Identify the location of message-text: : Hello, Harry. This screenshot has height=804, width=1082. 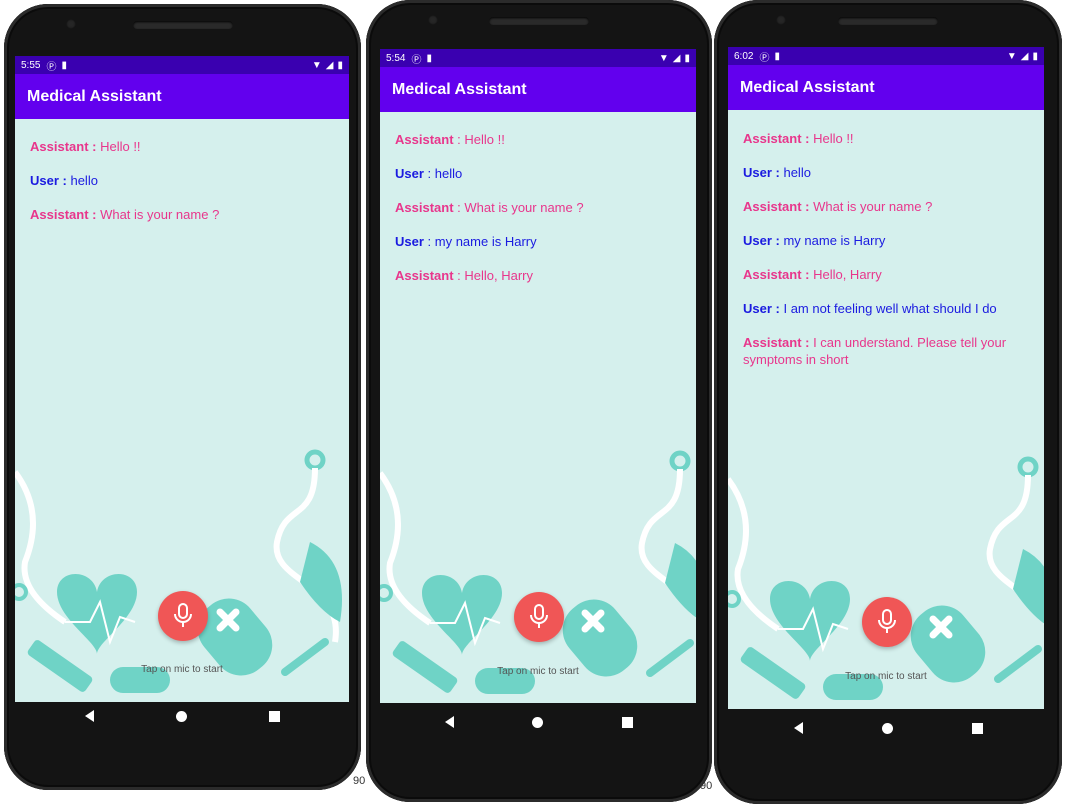
(493, 275).